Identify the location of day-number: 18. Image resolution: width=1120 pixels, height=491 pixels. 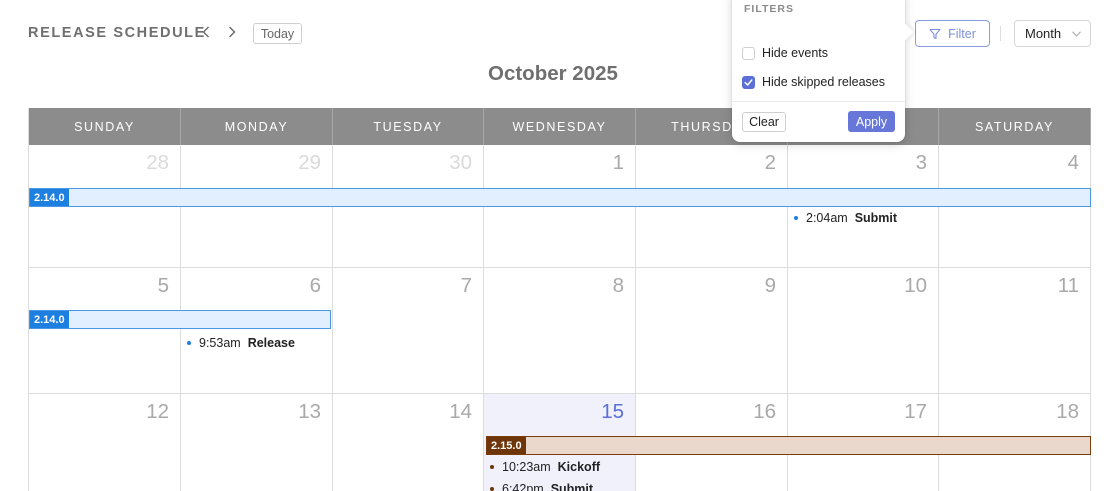
(1067, 411).